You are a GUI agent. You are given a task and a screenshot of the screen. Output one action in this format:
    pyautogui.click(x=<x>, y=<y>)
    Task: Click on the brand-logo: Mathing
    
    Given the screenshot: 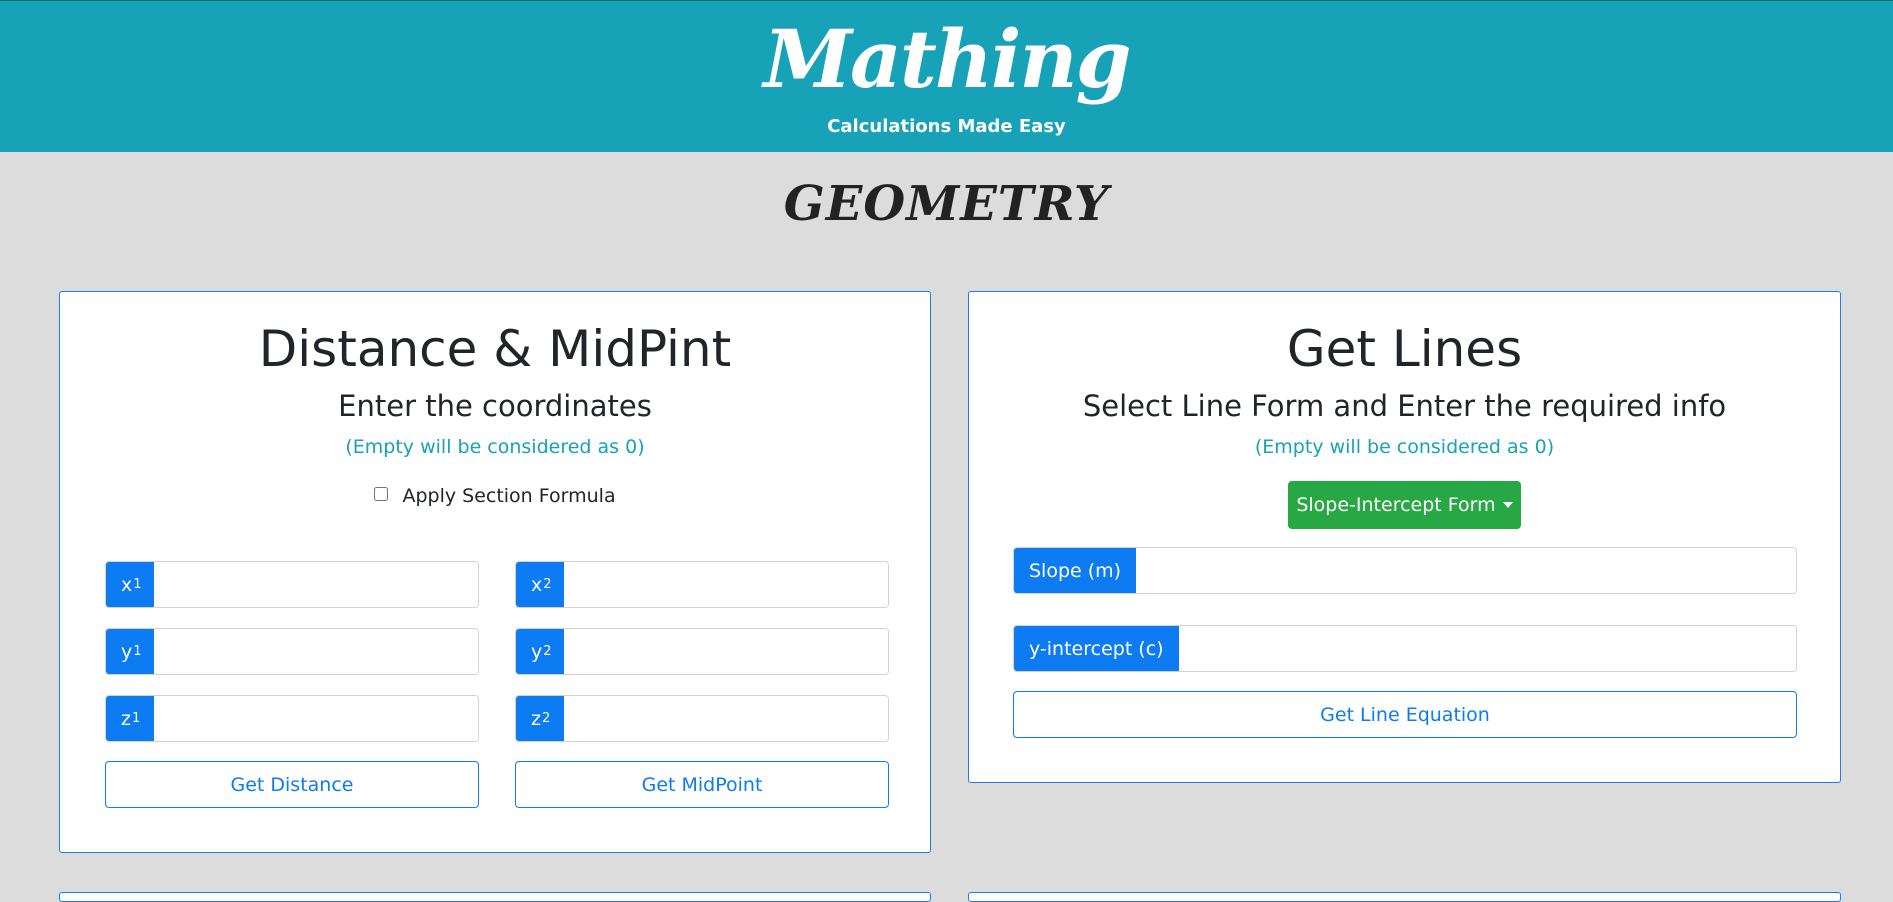 What is the action you would take?
    pyautogui.click(x=946, y=59)
    